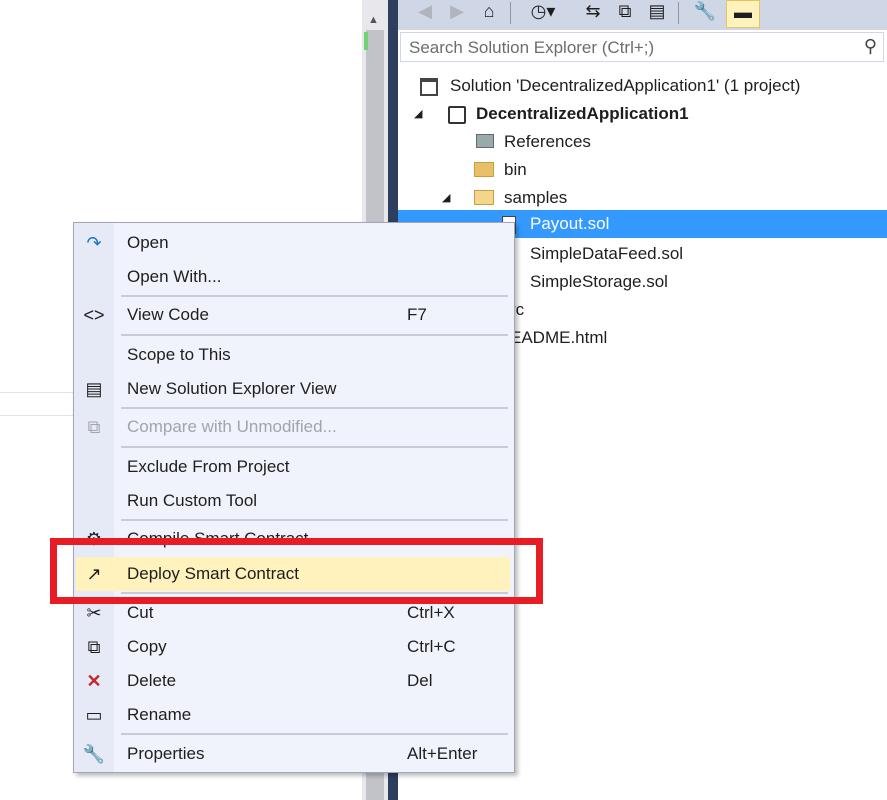 The image size is (887, 800). What do you see at coordinates (484, 197) in the screenshot?
I see `folder-open-icon` at bounding box center [484, 197].